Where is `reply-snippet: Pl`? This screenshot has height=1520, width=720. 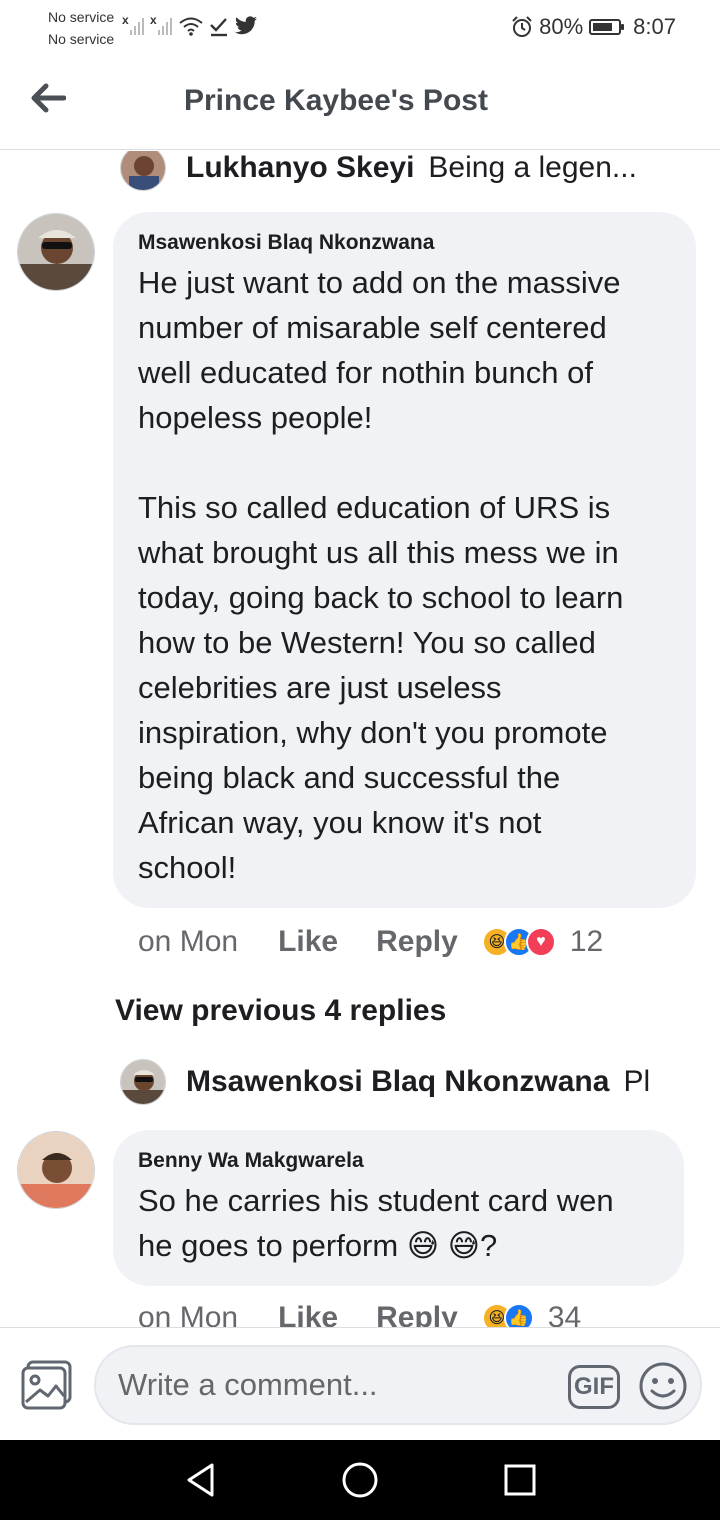
reply-snippet: Pl is located at coordinates (637, 1081).